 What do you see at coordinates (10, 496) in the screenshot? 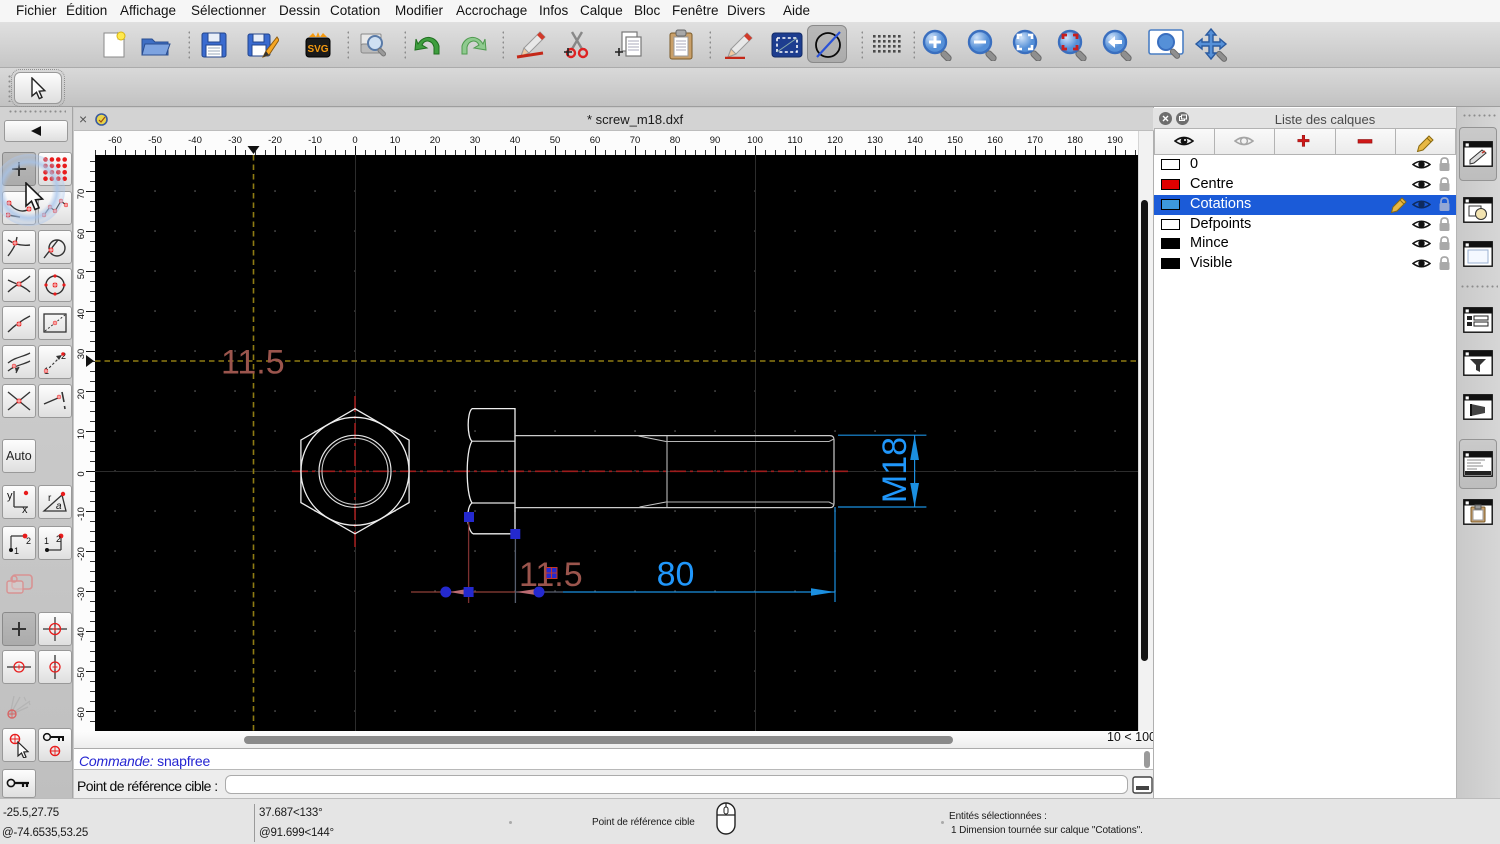
I see `svg-text: y` at bounding box center [10, 496].